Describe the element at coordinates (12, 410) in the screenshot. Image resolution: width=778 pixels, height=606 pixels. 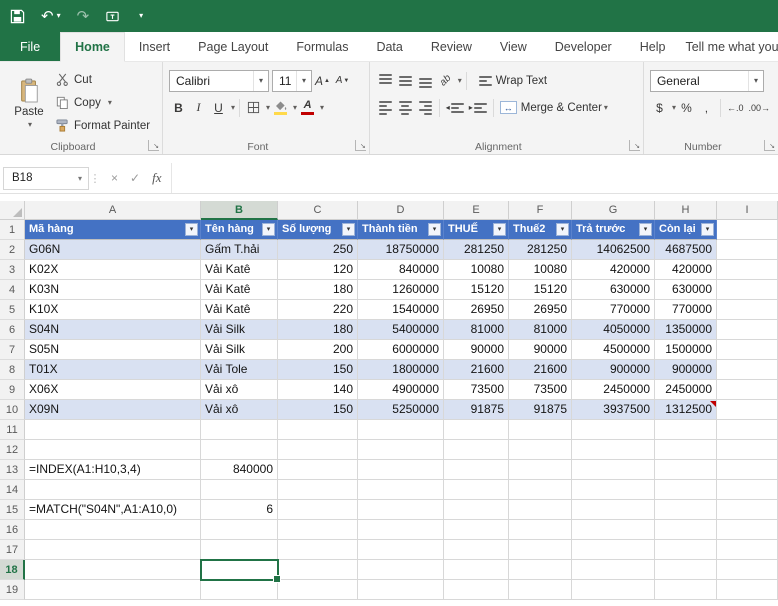
I see `row-header-10: 10` at that location.